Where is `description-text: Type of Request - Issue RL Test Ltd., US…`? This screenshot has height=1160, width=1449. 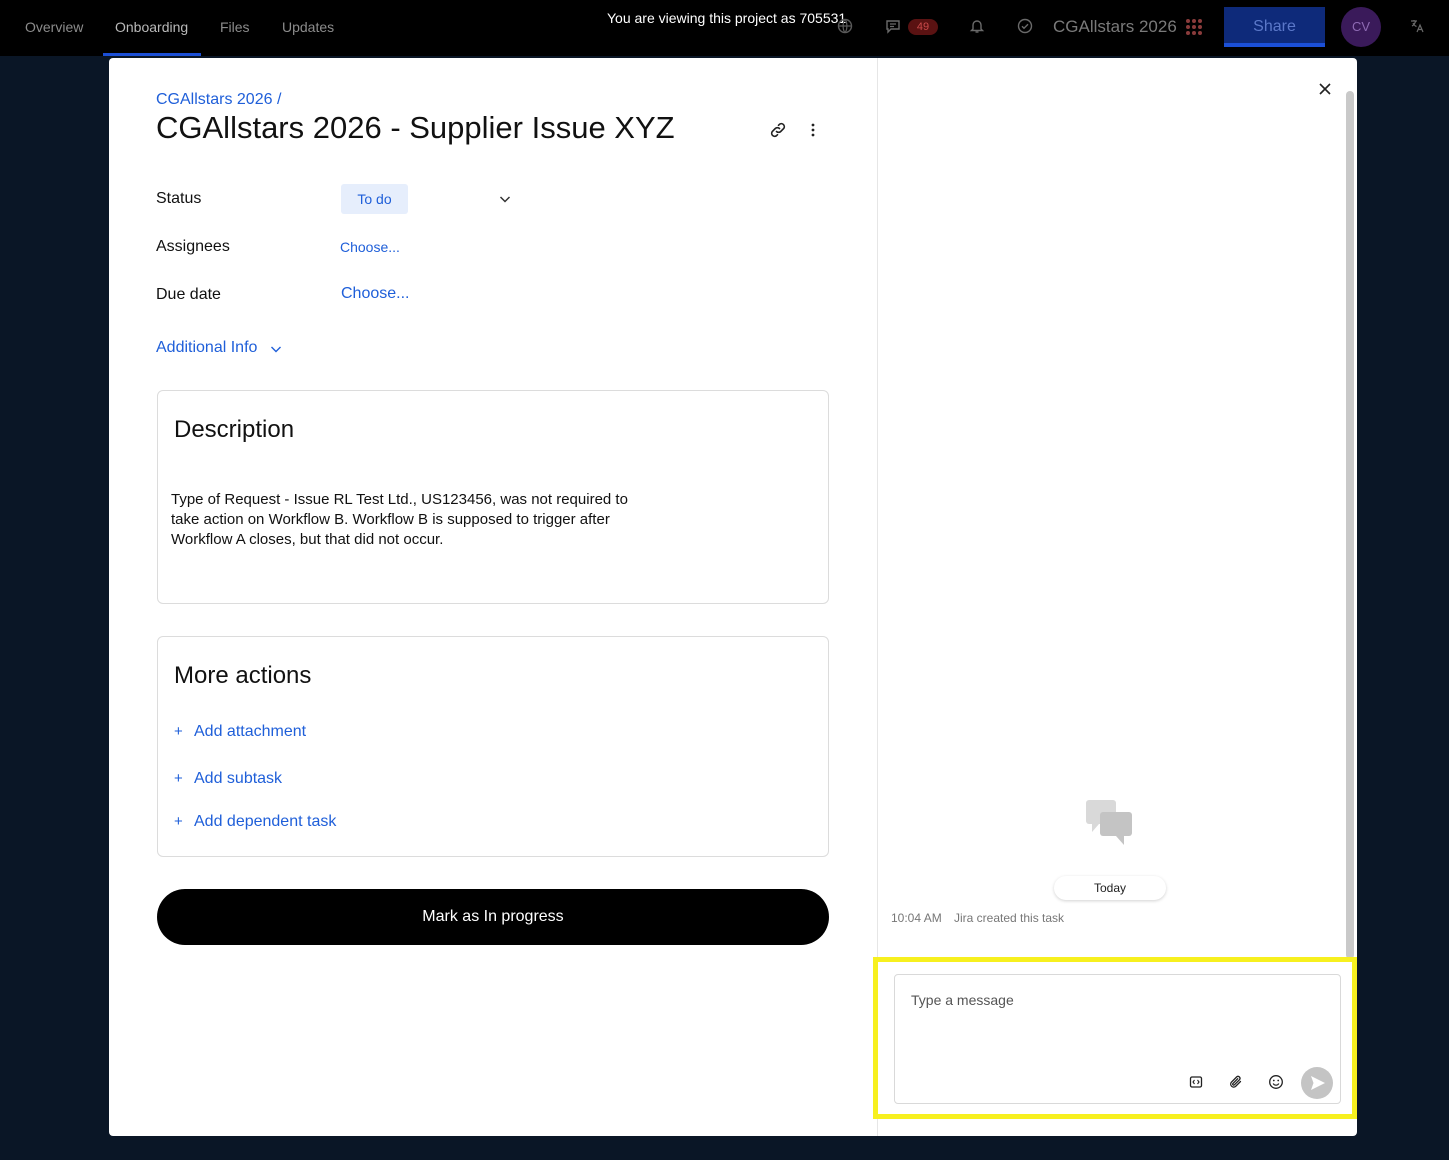
description-text: Type of Request - Issue RL Test Ltd., US… is located at coordinates (421, 520).